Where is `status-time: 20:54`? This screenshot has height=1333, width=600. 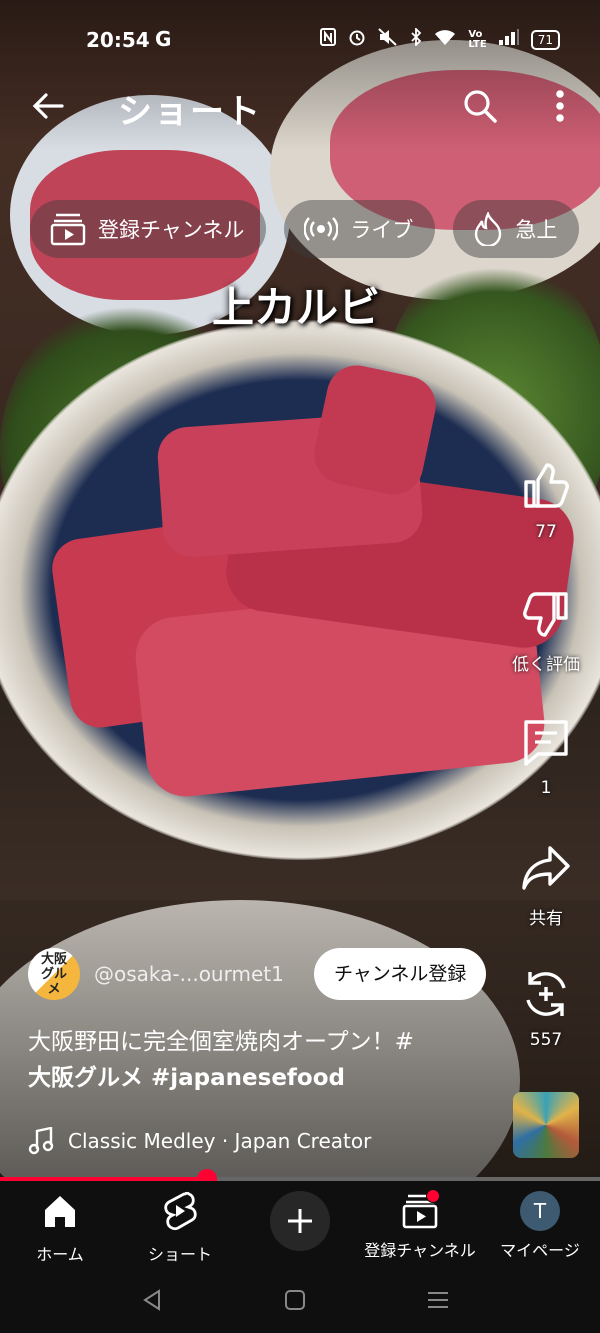
status-time: 20:54 is located at coordinates (118, 40).